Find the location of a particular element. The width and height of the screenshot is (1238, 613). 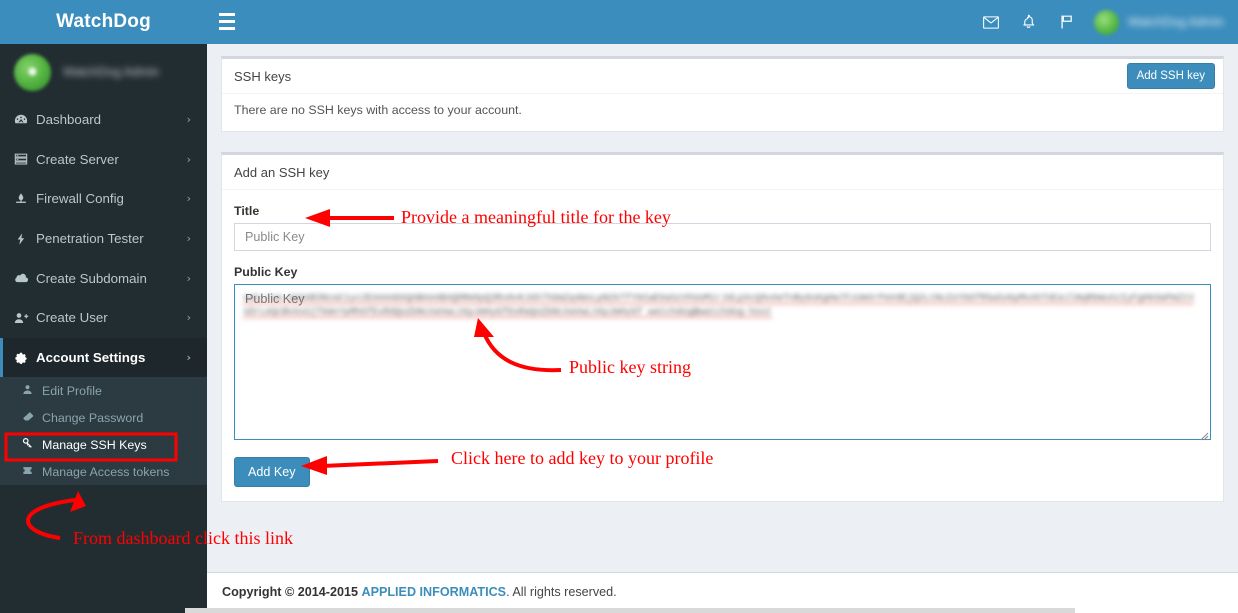

key-icon is located at coordinates (32, 444).